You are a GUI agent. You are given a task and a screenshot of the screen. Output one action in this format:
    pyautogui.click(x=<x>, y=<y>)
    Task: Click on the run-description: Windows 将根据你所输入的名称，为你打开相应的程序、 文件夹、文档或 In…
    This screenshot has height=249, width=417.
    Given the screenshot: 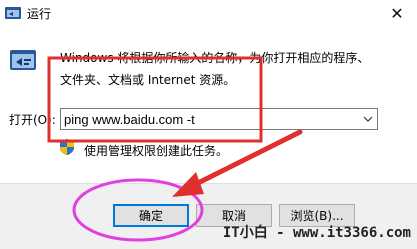 What is the action you would take?
    pyautogui.click(x=232, y=69)
    